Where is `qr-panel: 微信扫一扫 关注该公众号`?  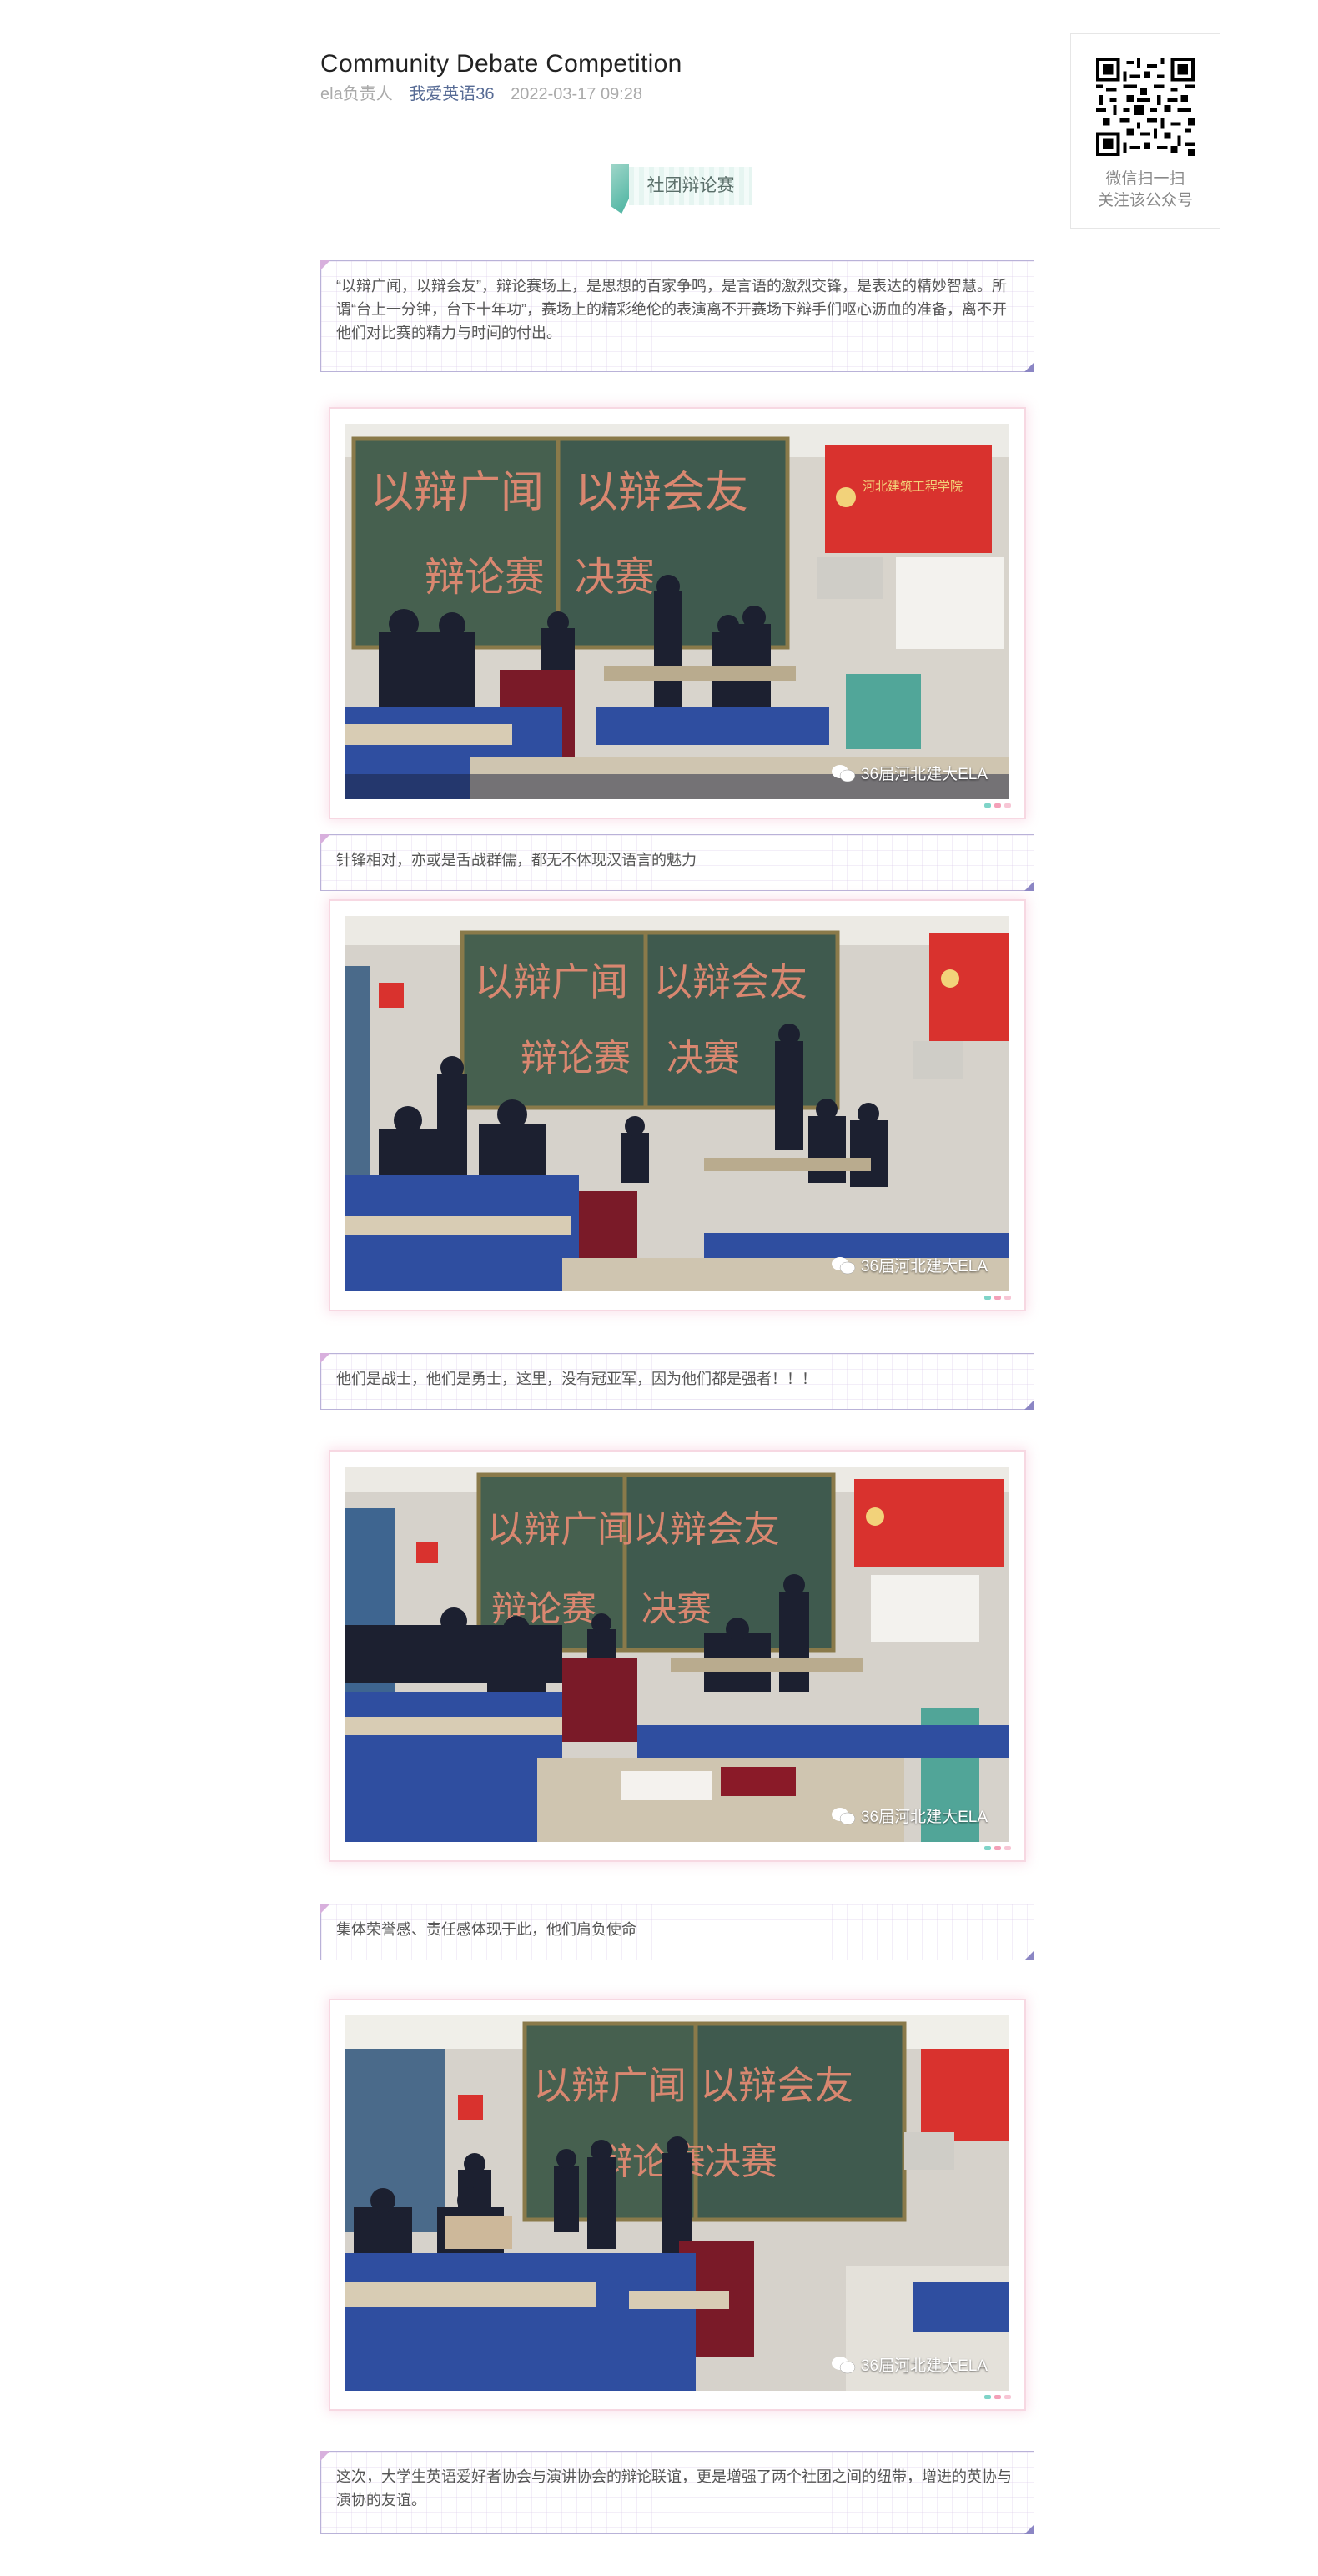 qr-panel: 微信扫一扫 关注该公众号 is located at coordinates (1145, 131).